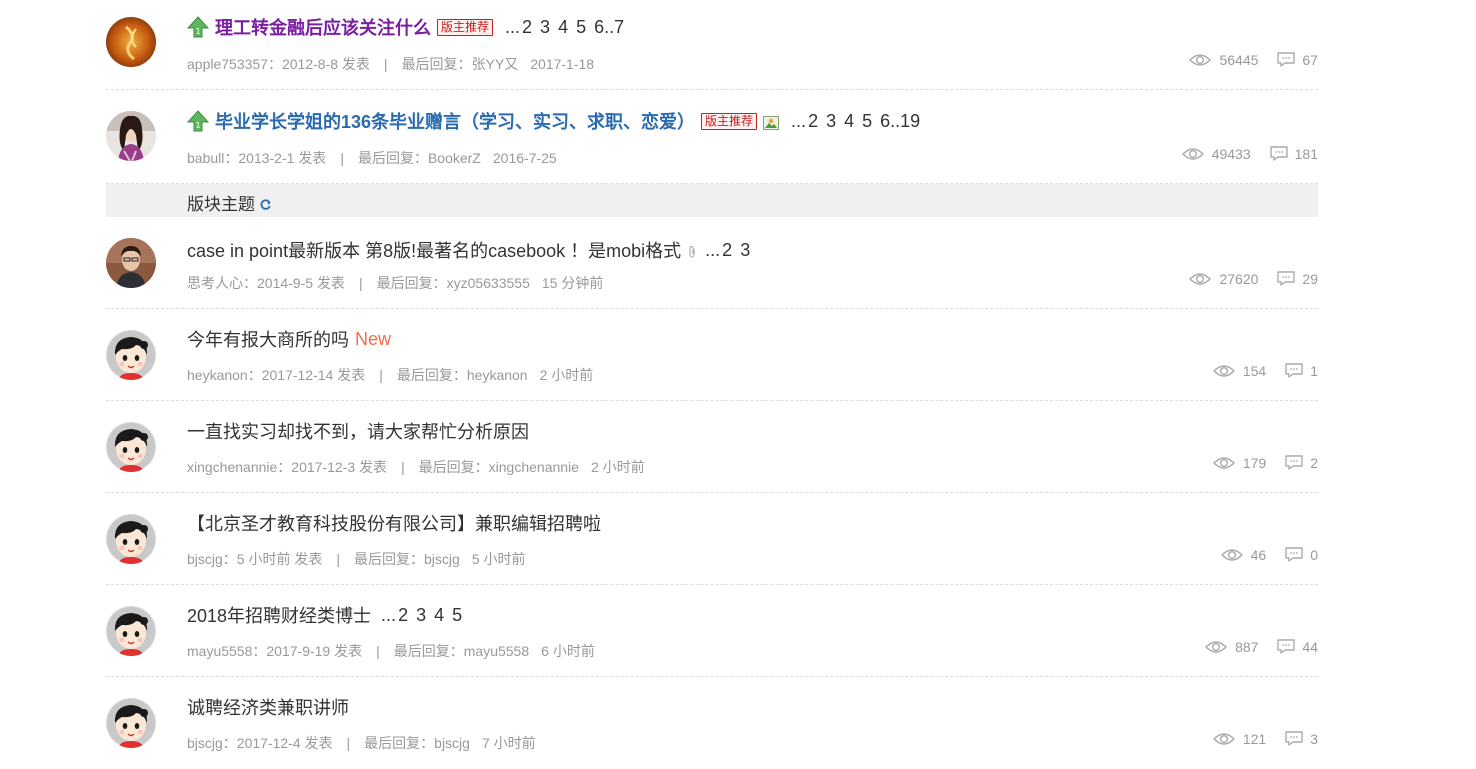  I want to click on author-link: mayu5558, so click(219, 651).